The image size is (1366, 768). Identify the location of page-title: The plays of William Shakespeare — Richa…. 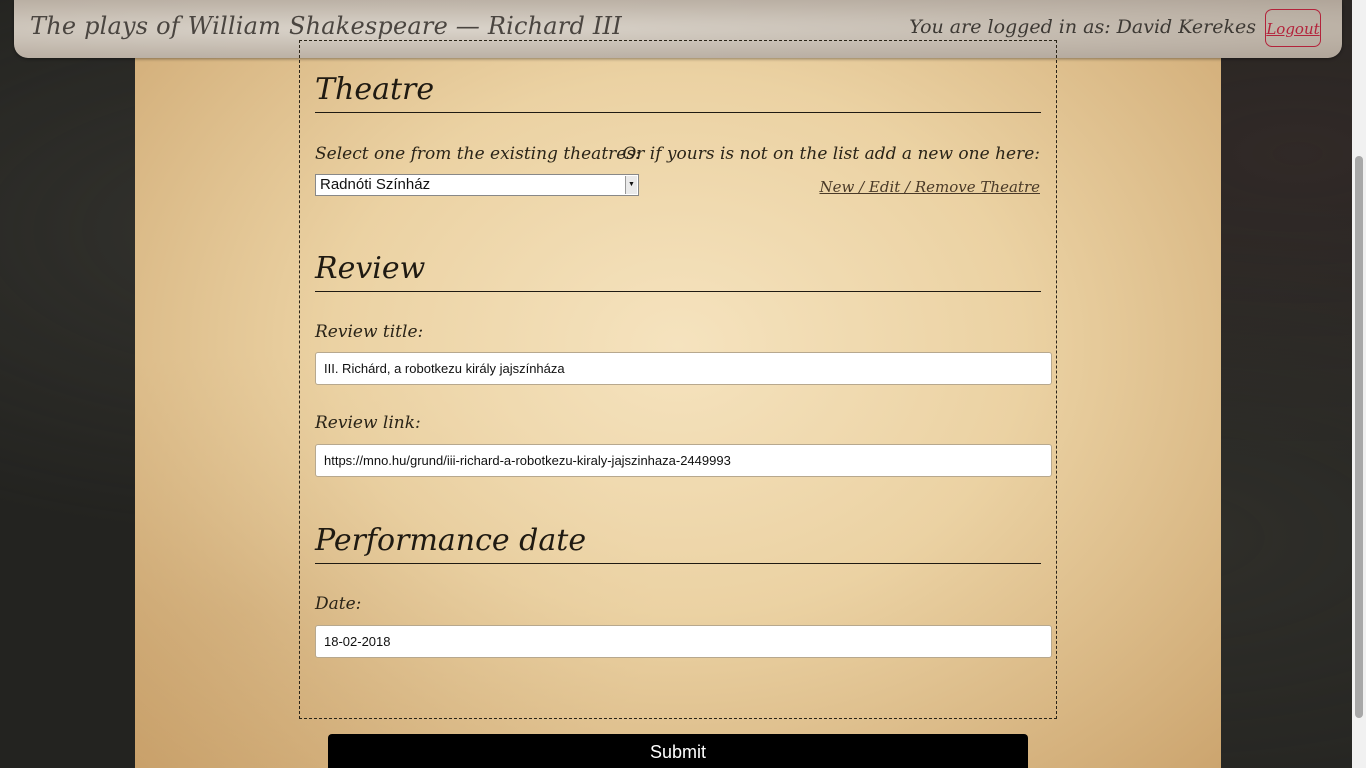
(326, 26).